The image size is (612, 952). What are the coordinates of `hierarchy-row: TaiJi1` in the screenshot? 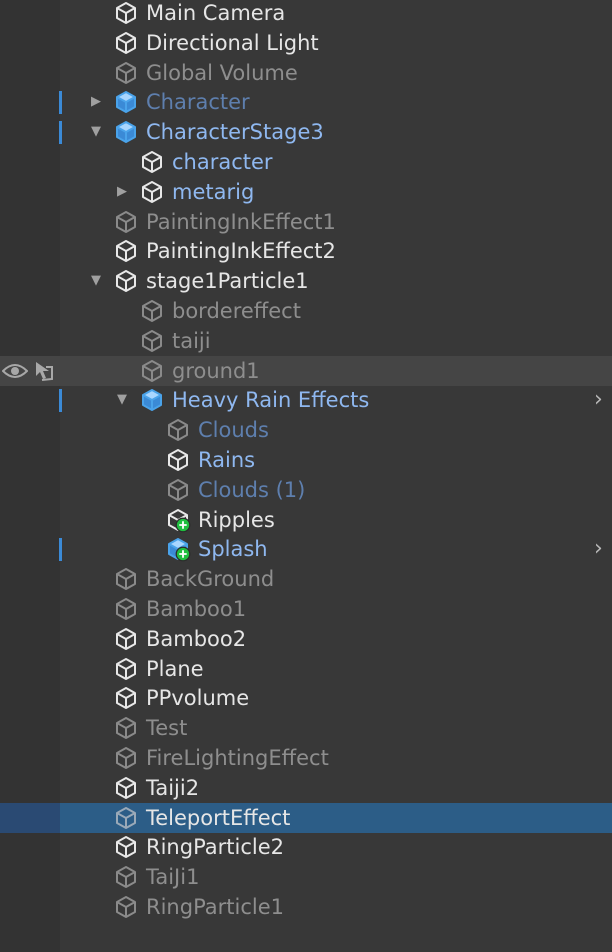 It's located at (306, 877).